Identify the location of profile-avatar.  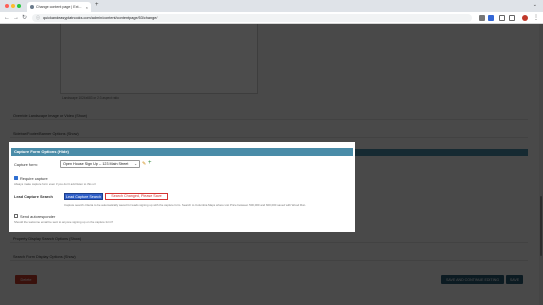
(525, 18).